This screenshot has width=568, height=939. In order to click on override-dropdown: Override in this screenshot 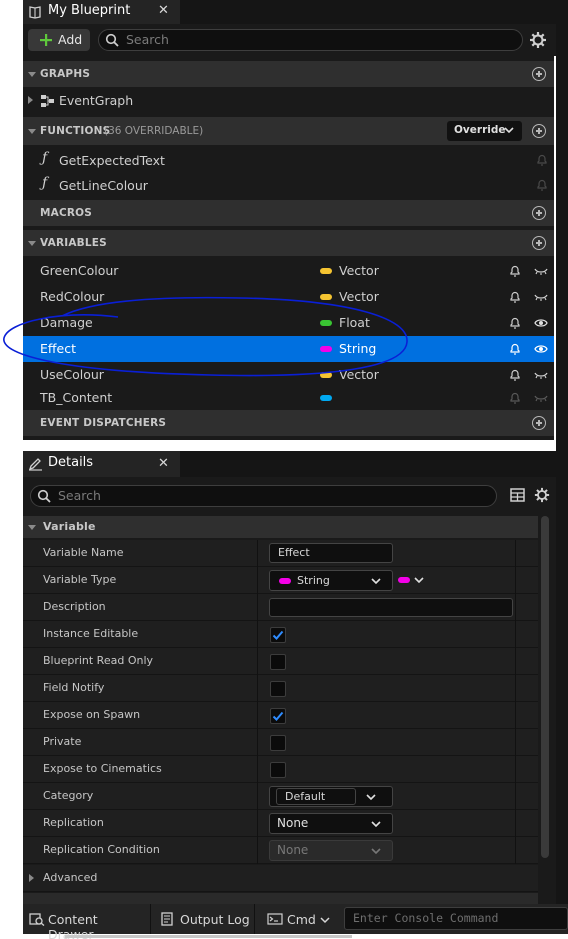, I will do `click(484, 131)`.